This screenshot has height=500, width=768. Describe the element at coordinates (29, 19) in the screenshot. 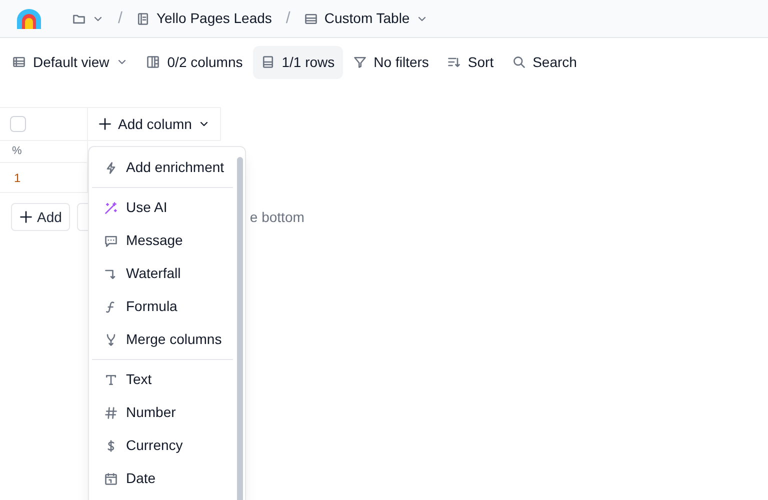

I see `logo-icon` at that location.